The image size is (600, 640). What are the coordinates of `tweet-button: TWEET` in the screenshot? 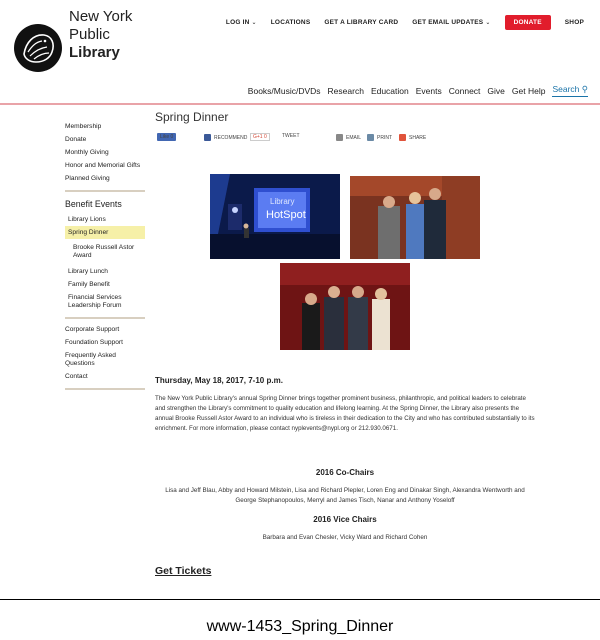 It's located at (291, 136).